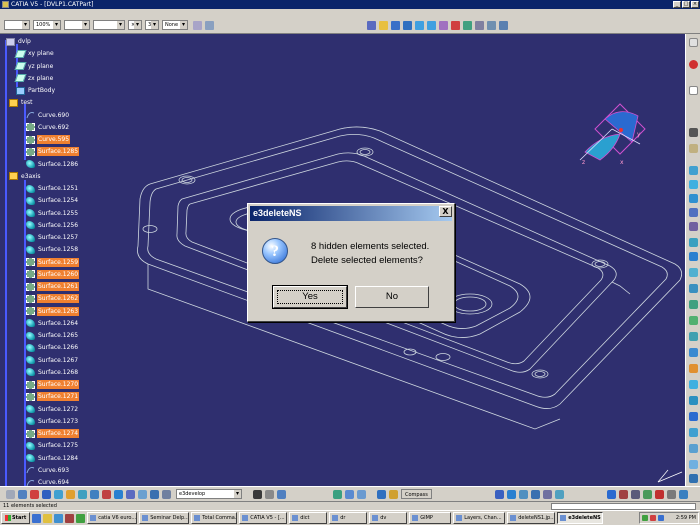 The image size is (700, 525). Describe the element at coordinates (58, 494) in the screenshot. I see `snap-icon` at that location.